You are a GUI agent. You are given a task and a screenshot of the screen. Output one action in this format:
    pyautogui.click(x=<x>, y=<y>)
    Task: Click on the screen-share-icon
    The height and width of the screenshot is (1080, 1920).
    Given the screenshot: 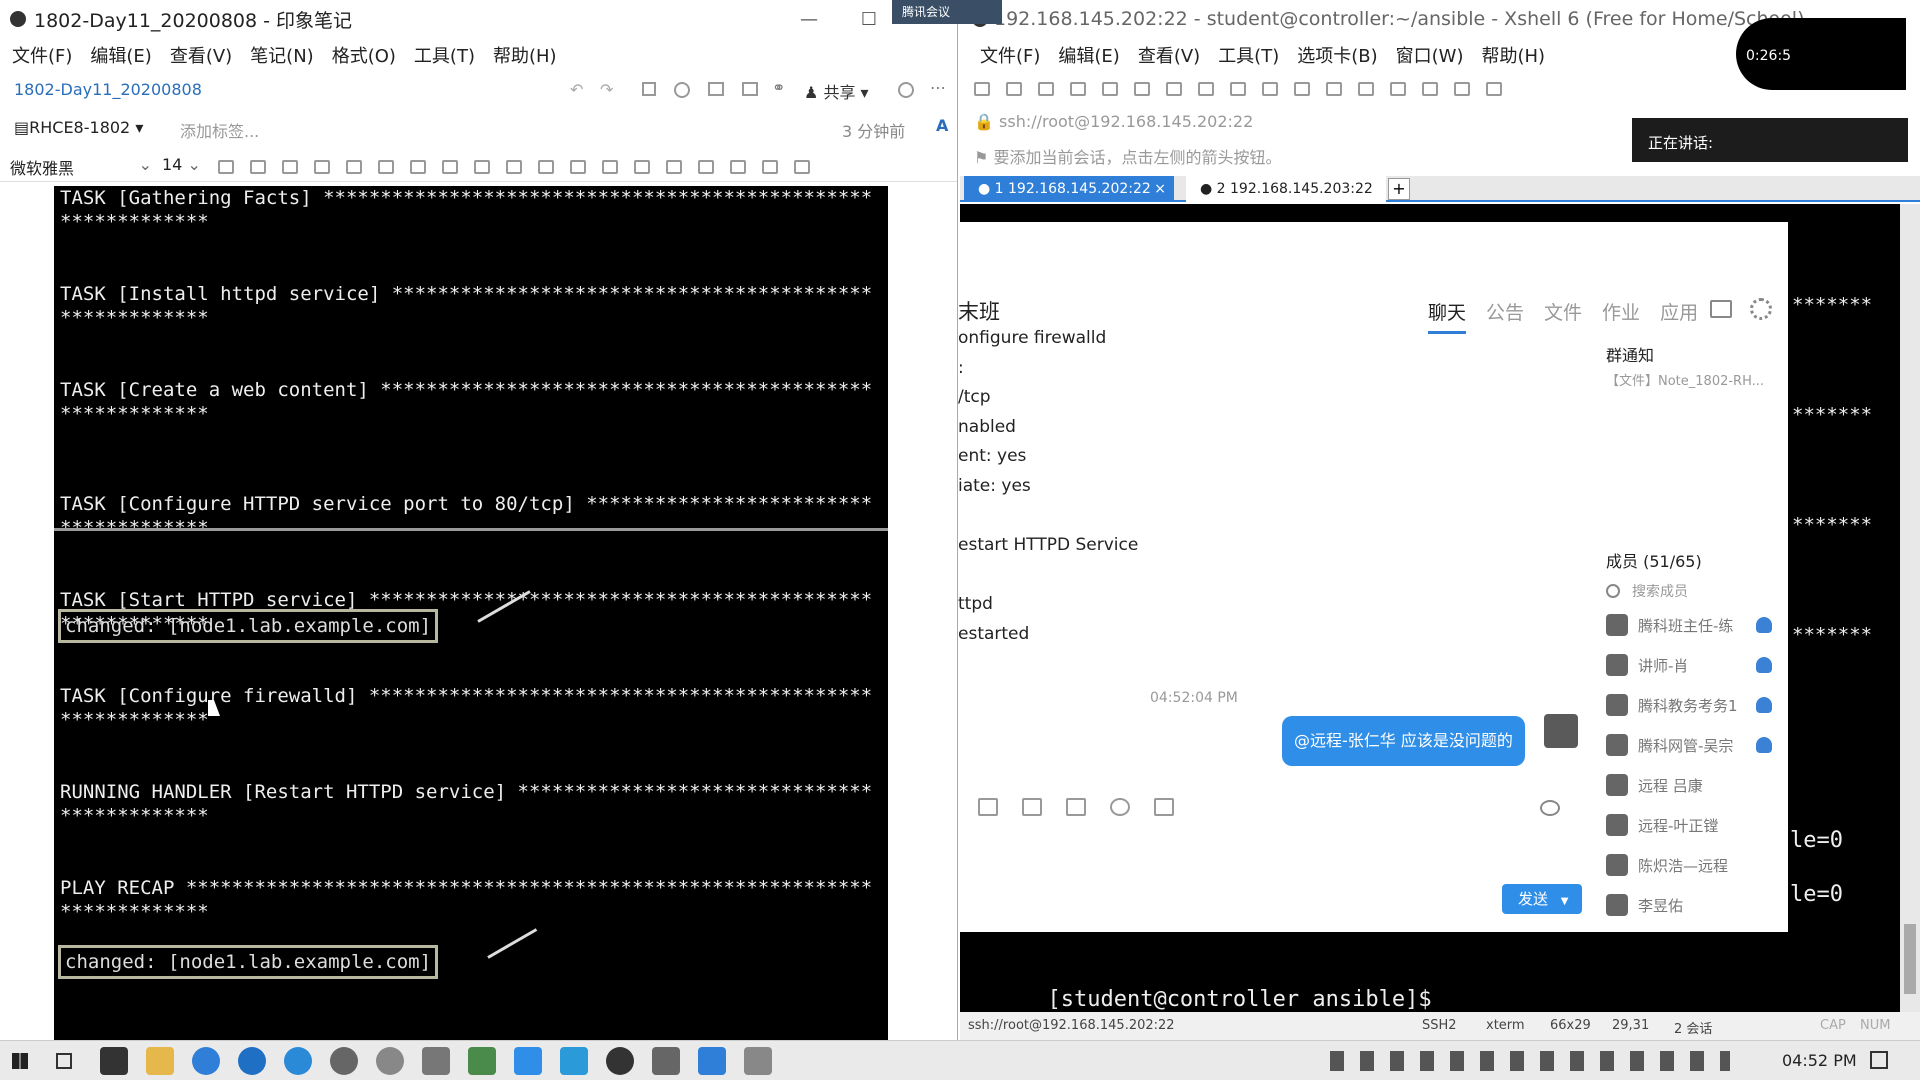 What is the action you would take?
    pyautogui.click(x=1721, y=309)
    